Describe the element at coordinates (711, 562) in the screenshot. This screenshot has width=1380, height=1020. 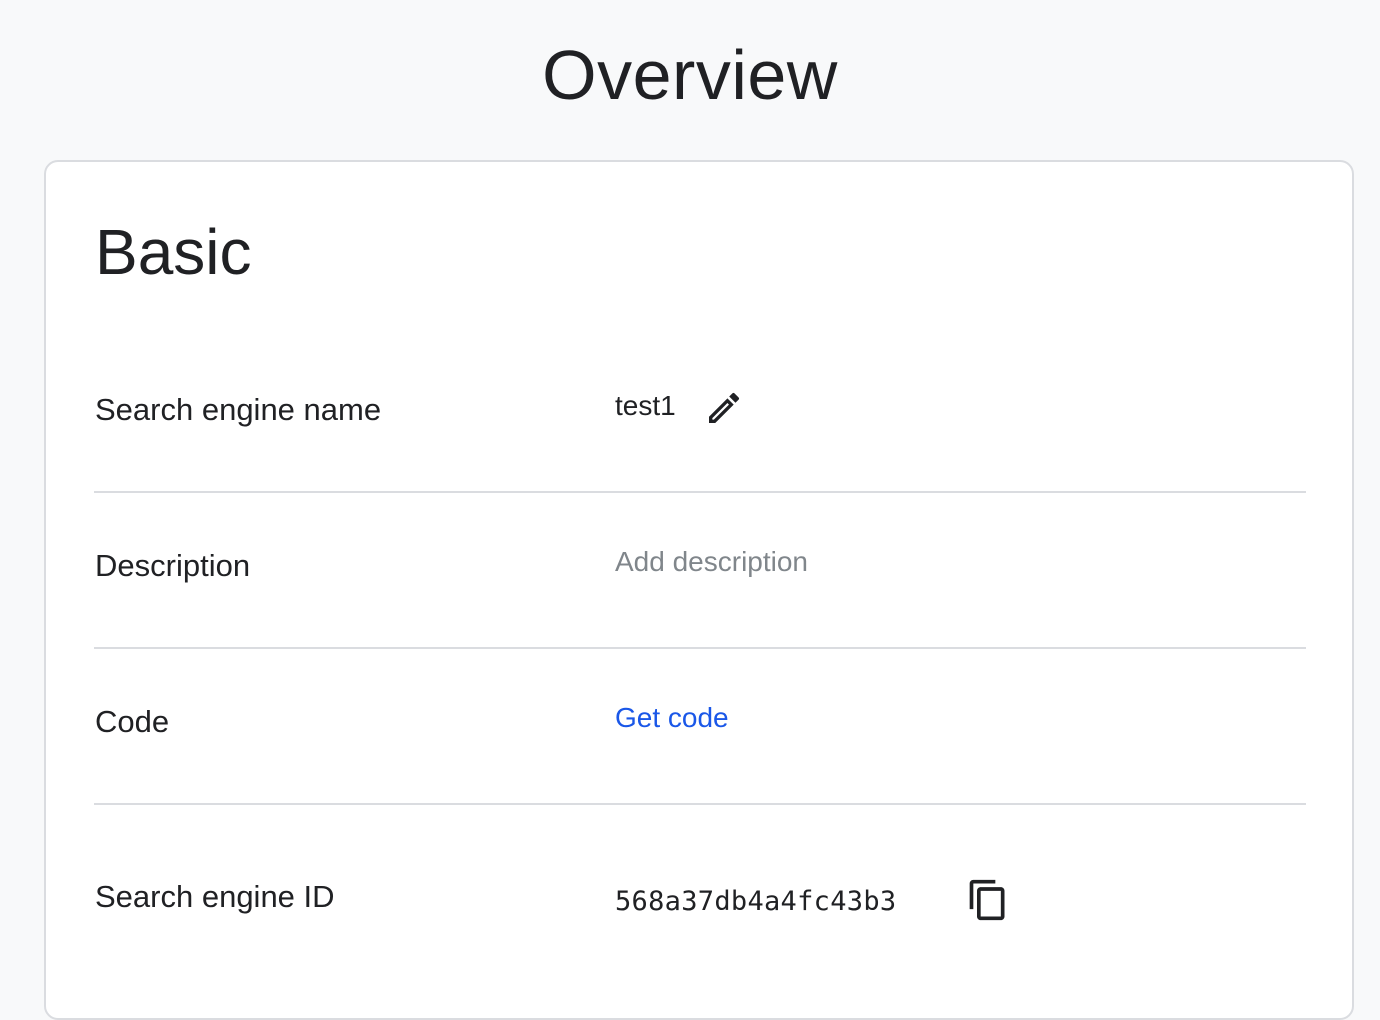
I see `add-description-field: Add description` at that location.